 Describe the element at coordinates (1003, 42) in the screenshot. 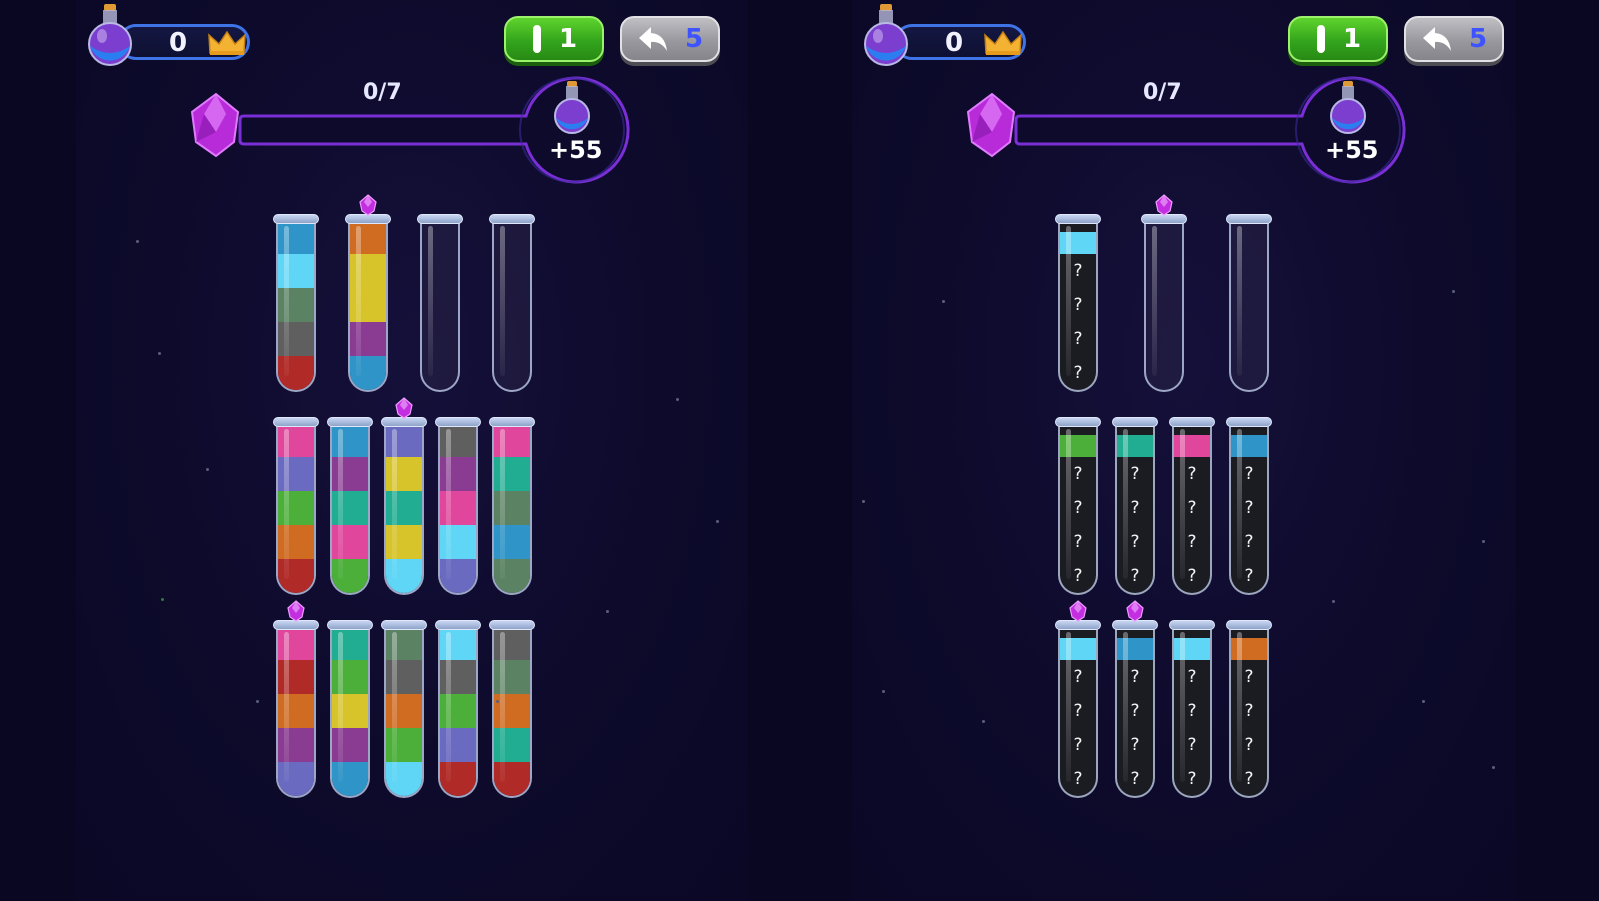

I see `crown-icon` at that location.